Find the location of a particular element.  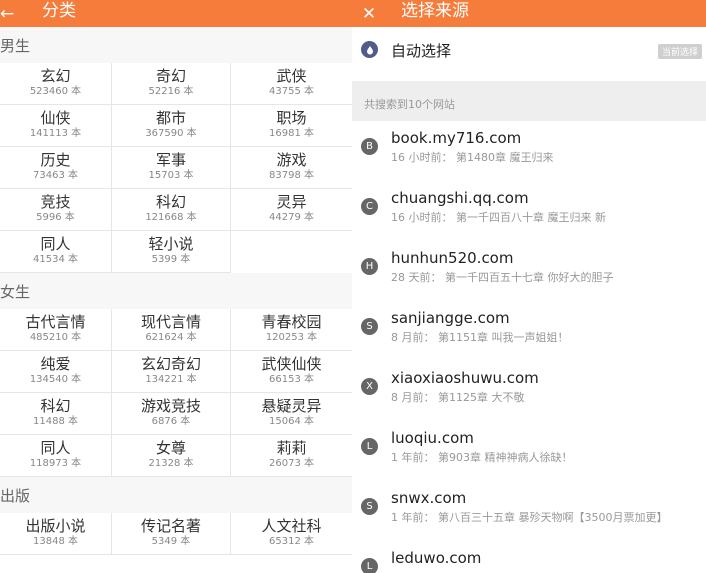

source-host: leduwo.com is located at coordinates (436, 558).